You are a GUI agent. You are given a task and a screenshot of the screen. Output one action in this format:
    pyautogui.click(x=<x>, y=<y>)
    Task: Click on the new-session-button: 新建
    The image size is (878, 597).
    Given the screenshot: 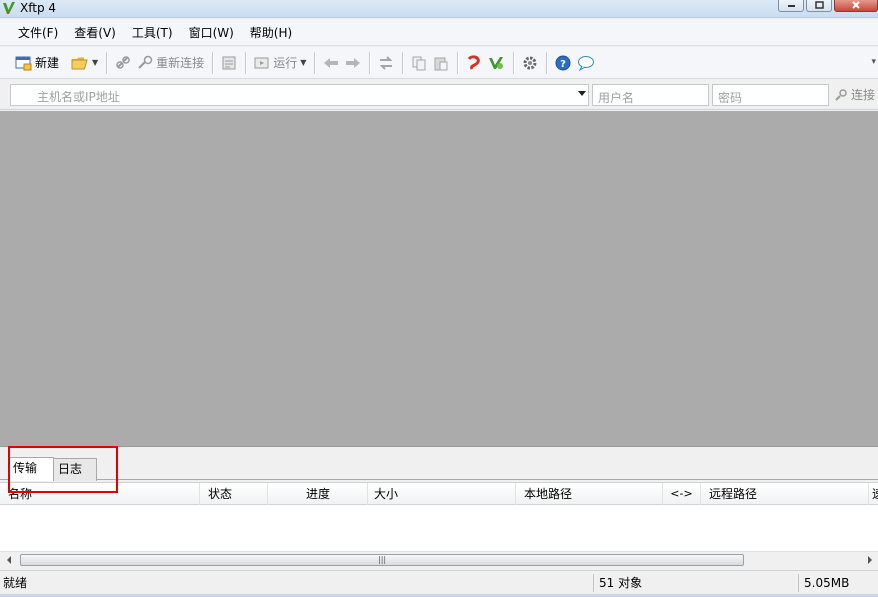 What is the action you would take?
    pyautogui.click(x=37, y=63)
    